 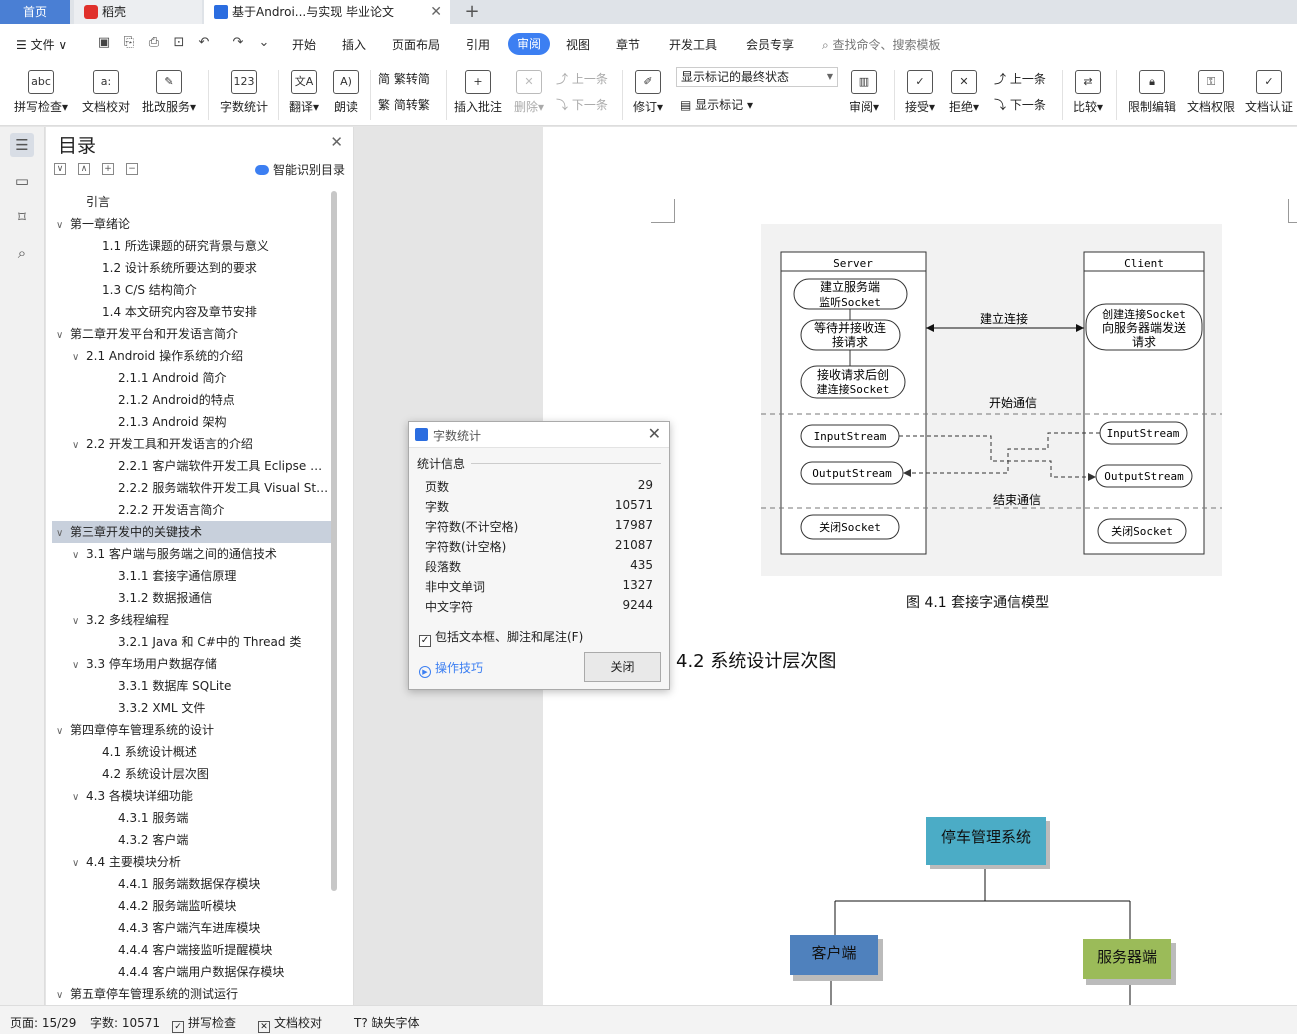 What do you see at coordinates (387, 1022) in the screenshot?
I see `status-missing-font: T? 缺失字体` at bounding box center [387, 1022].